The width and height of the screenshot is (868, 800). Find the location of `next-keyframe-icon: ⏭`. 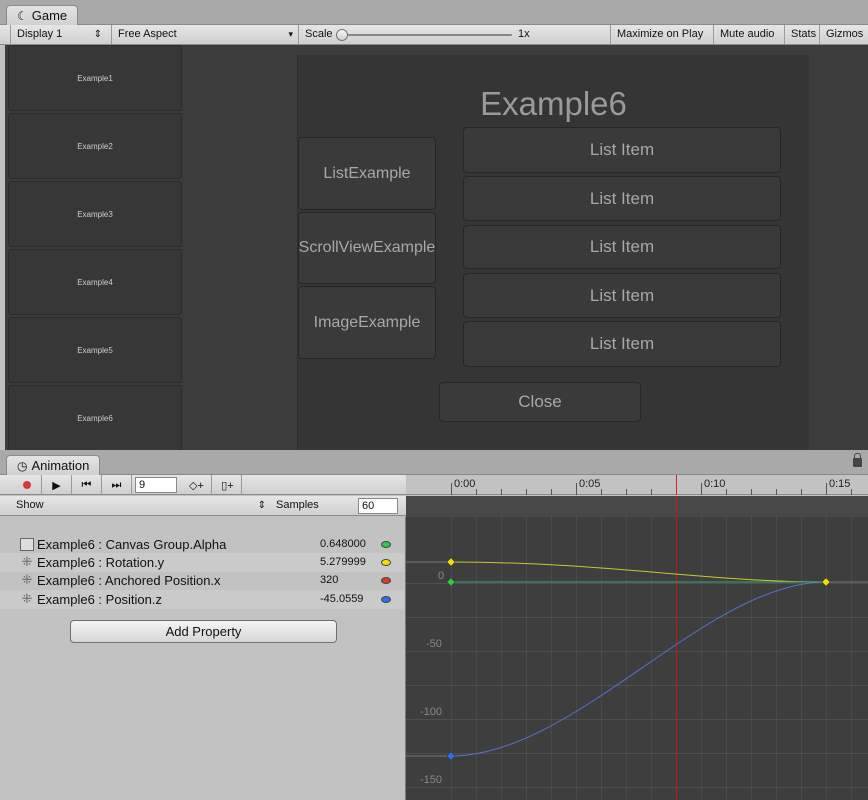

next-keyframe-icon: ⏭ is located at coordinates (116, 484).